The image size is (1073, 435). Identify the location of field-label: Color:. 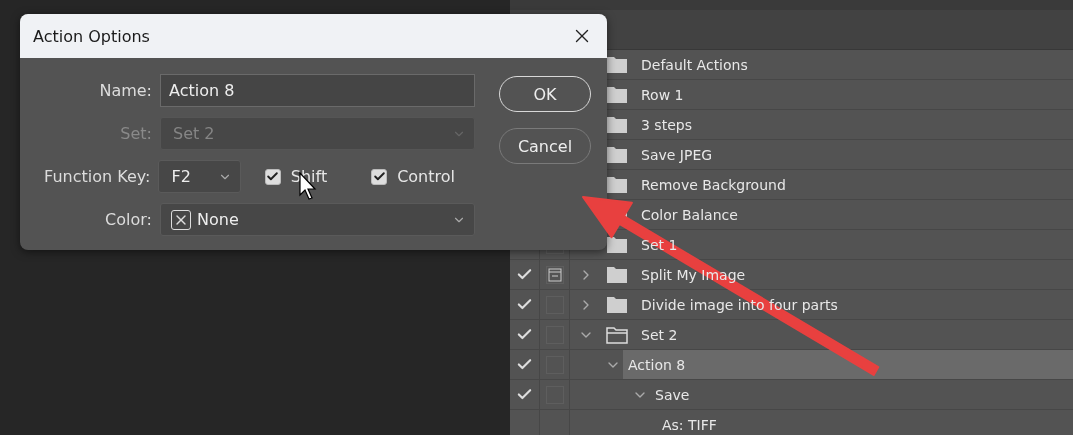
(128, 219).